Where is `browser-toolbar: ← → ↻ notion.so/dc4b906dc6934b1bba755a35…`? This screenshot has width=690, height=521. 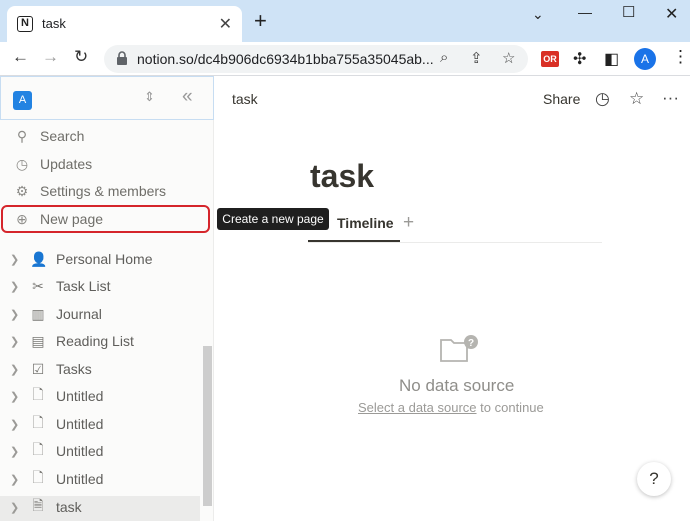
browser-toolbar: ← → ↻ notion.so/dc4b906dc6934b1bba755a35… is located at coordinates (345, 59).